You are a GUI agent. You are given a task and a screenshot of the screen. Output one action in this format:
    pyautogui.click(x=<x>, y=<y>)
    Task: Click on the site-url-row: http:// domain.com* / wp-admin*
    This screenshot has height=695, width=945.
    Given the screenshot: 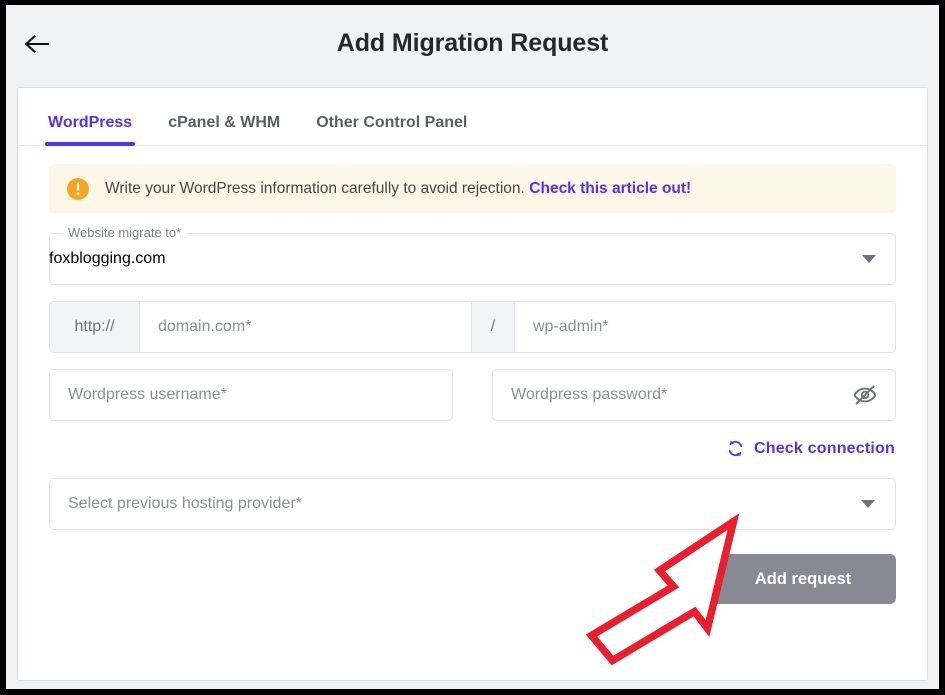 What is the action you would take?
    pyautogui.click(x=472, y=327)
    